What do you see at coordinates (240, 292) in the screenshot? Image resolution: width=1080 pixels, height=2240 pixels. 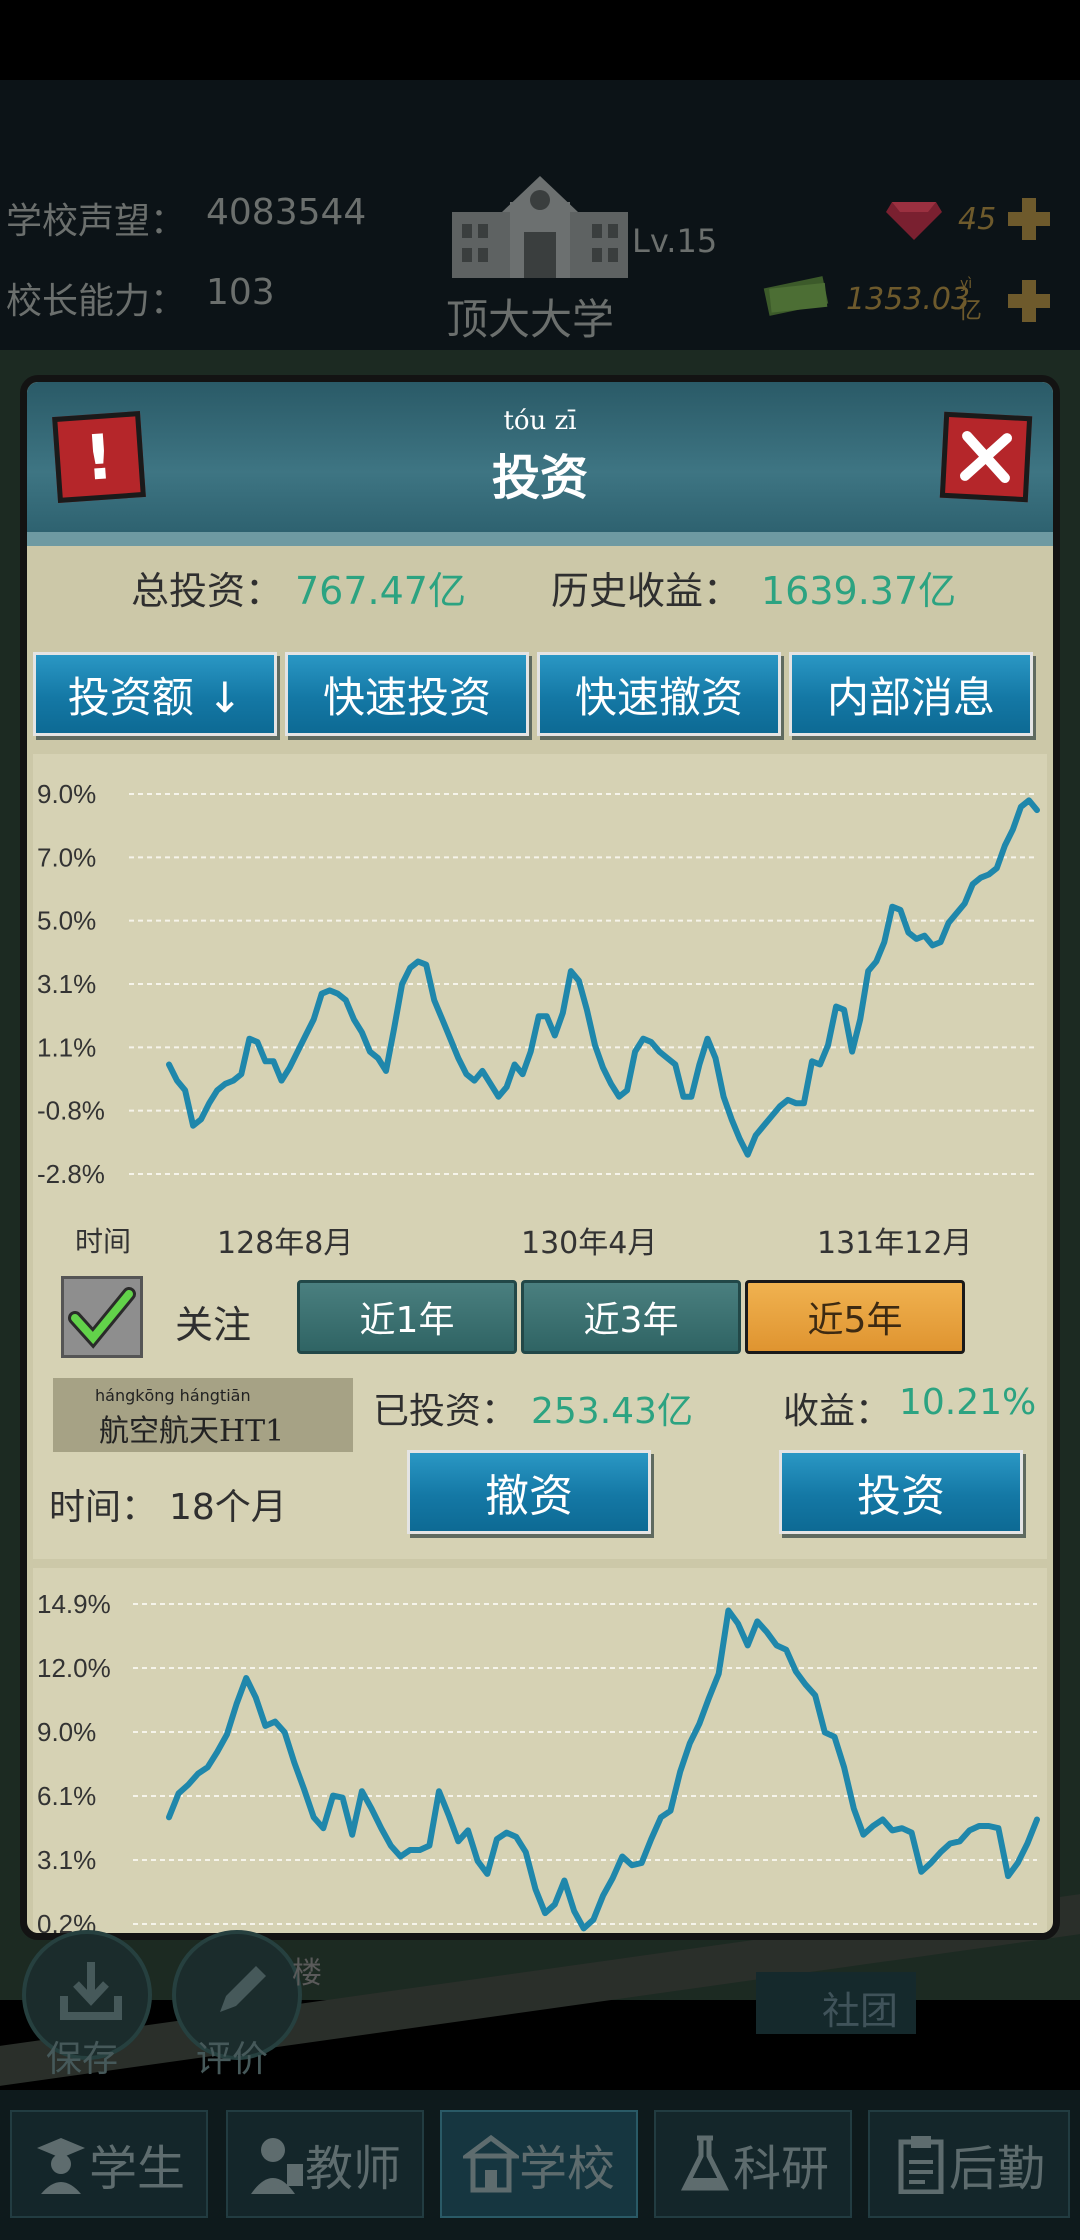 I see `ability-value: 103` at bounding box center [240, 292].